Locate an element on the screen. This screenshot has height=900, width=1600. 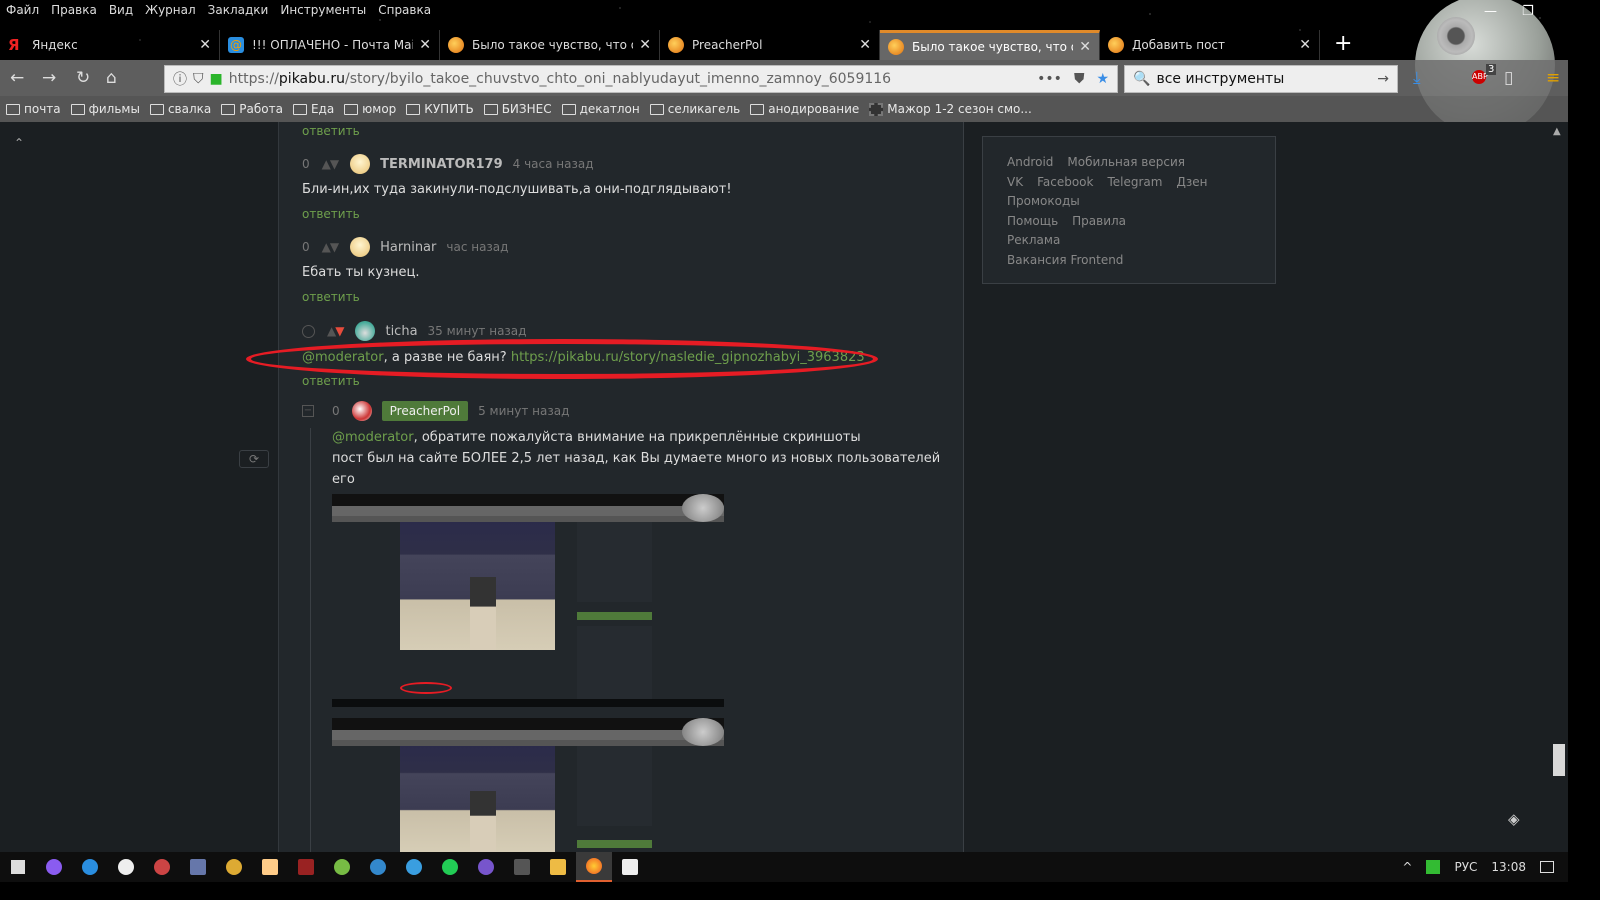
bookmark-folder: анодирование is located at coordinates (804, 109).